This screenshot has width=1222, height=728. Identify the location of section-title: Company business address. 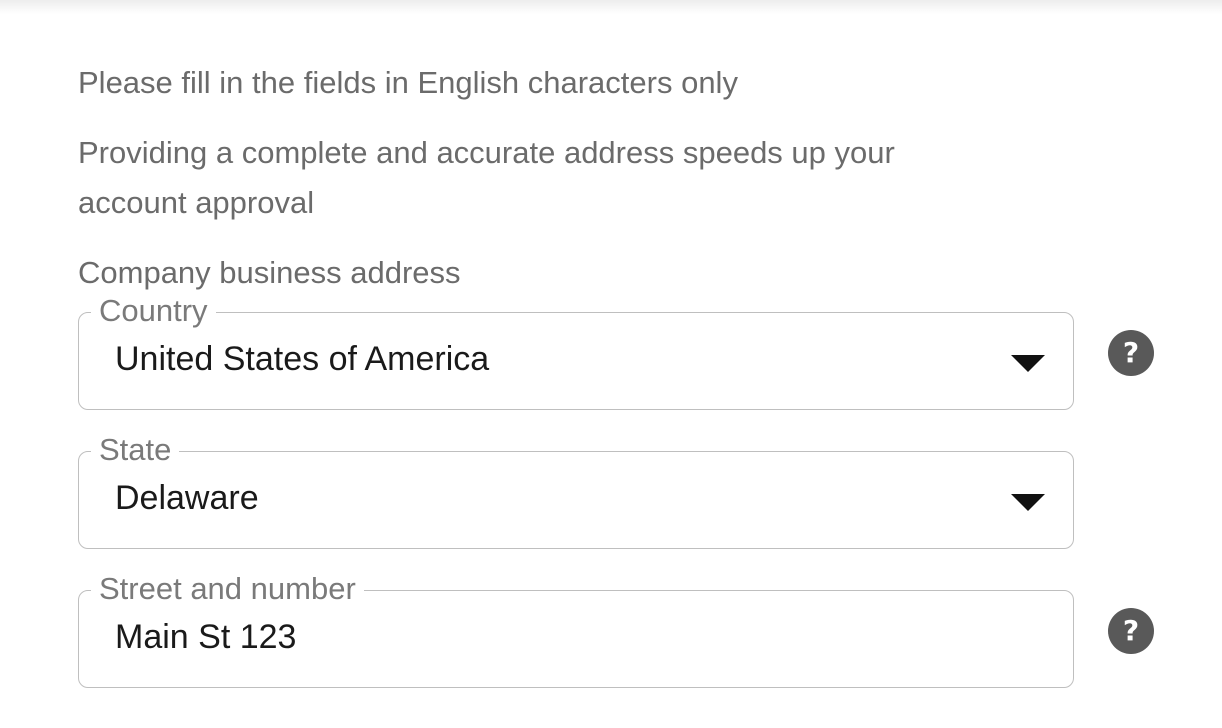
(269, 272).